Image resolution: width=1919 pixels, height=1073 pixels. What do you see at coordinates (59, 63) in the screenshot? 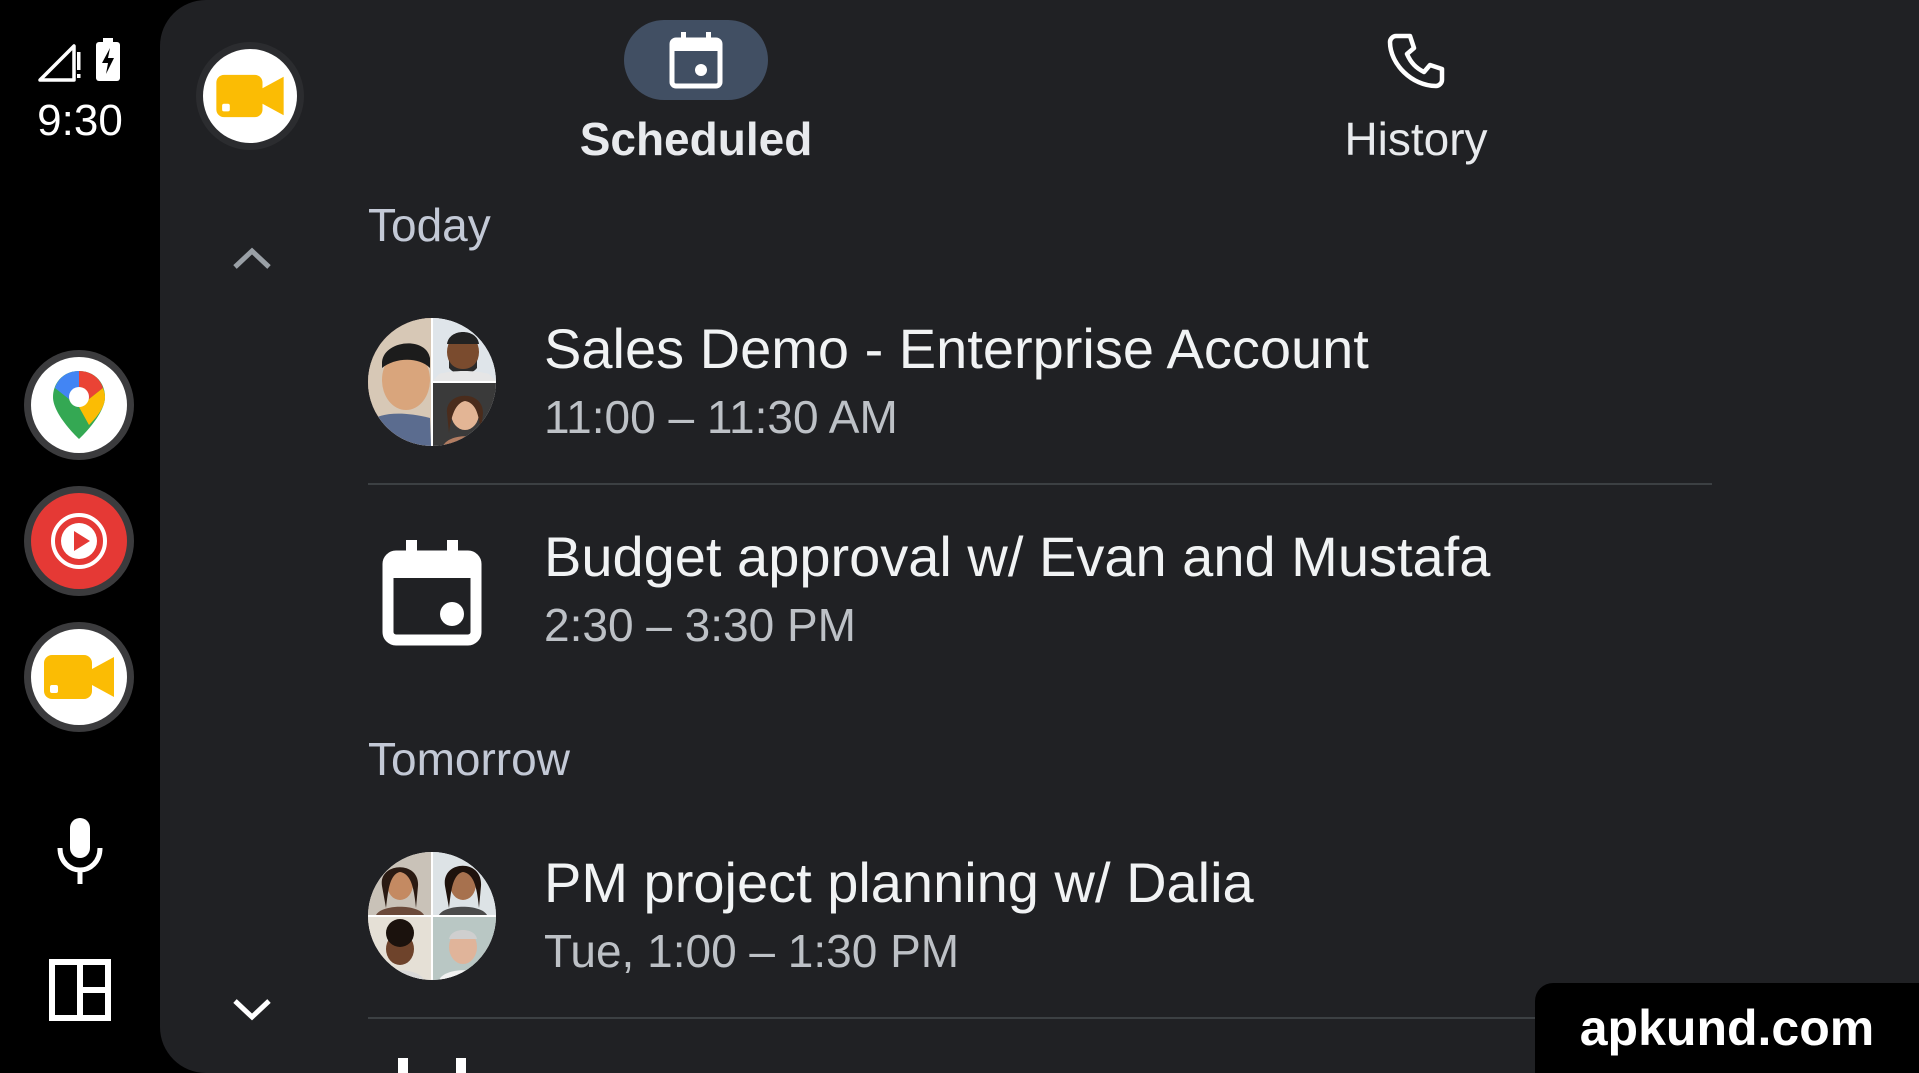
I see `signal-no-data-icon` at bounding box center [59, 63].